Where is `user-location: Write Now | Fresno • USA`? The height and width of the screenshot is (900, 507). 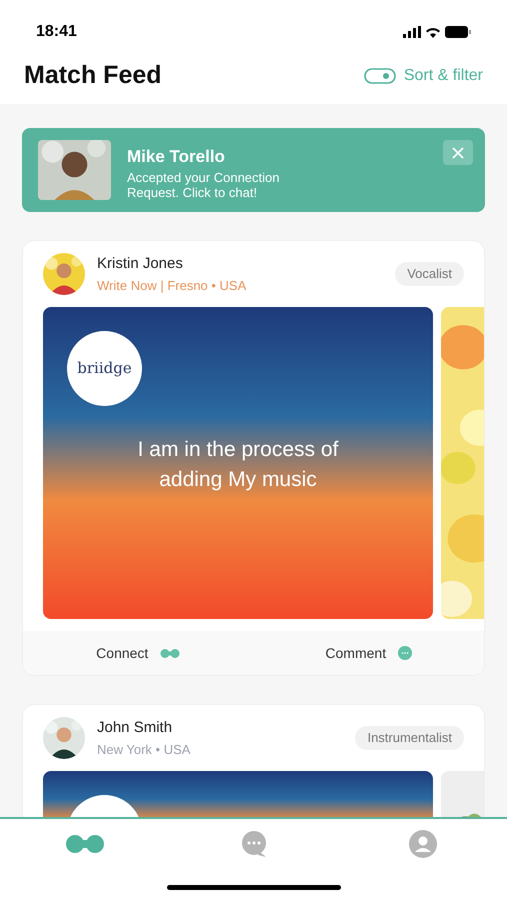
user-location: Write Now | Fresno • USA is located at coordinates (172, 285).